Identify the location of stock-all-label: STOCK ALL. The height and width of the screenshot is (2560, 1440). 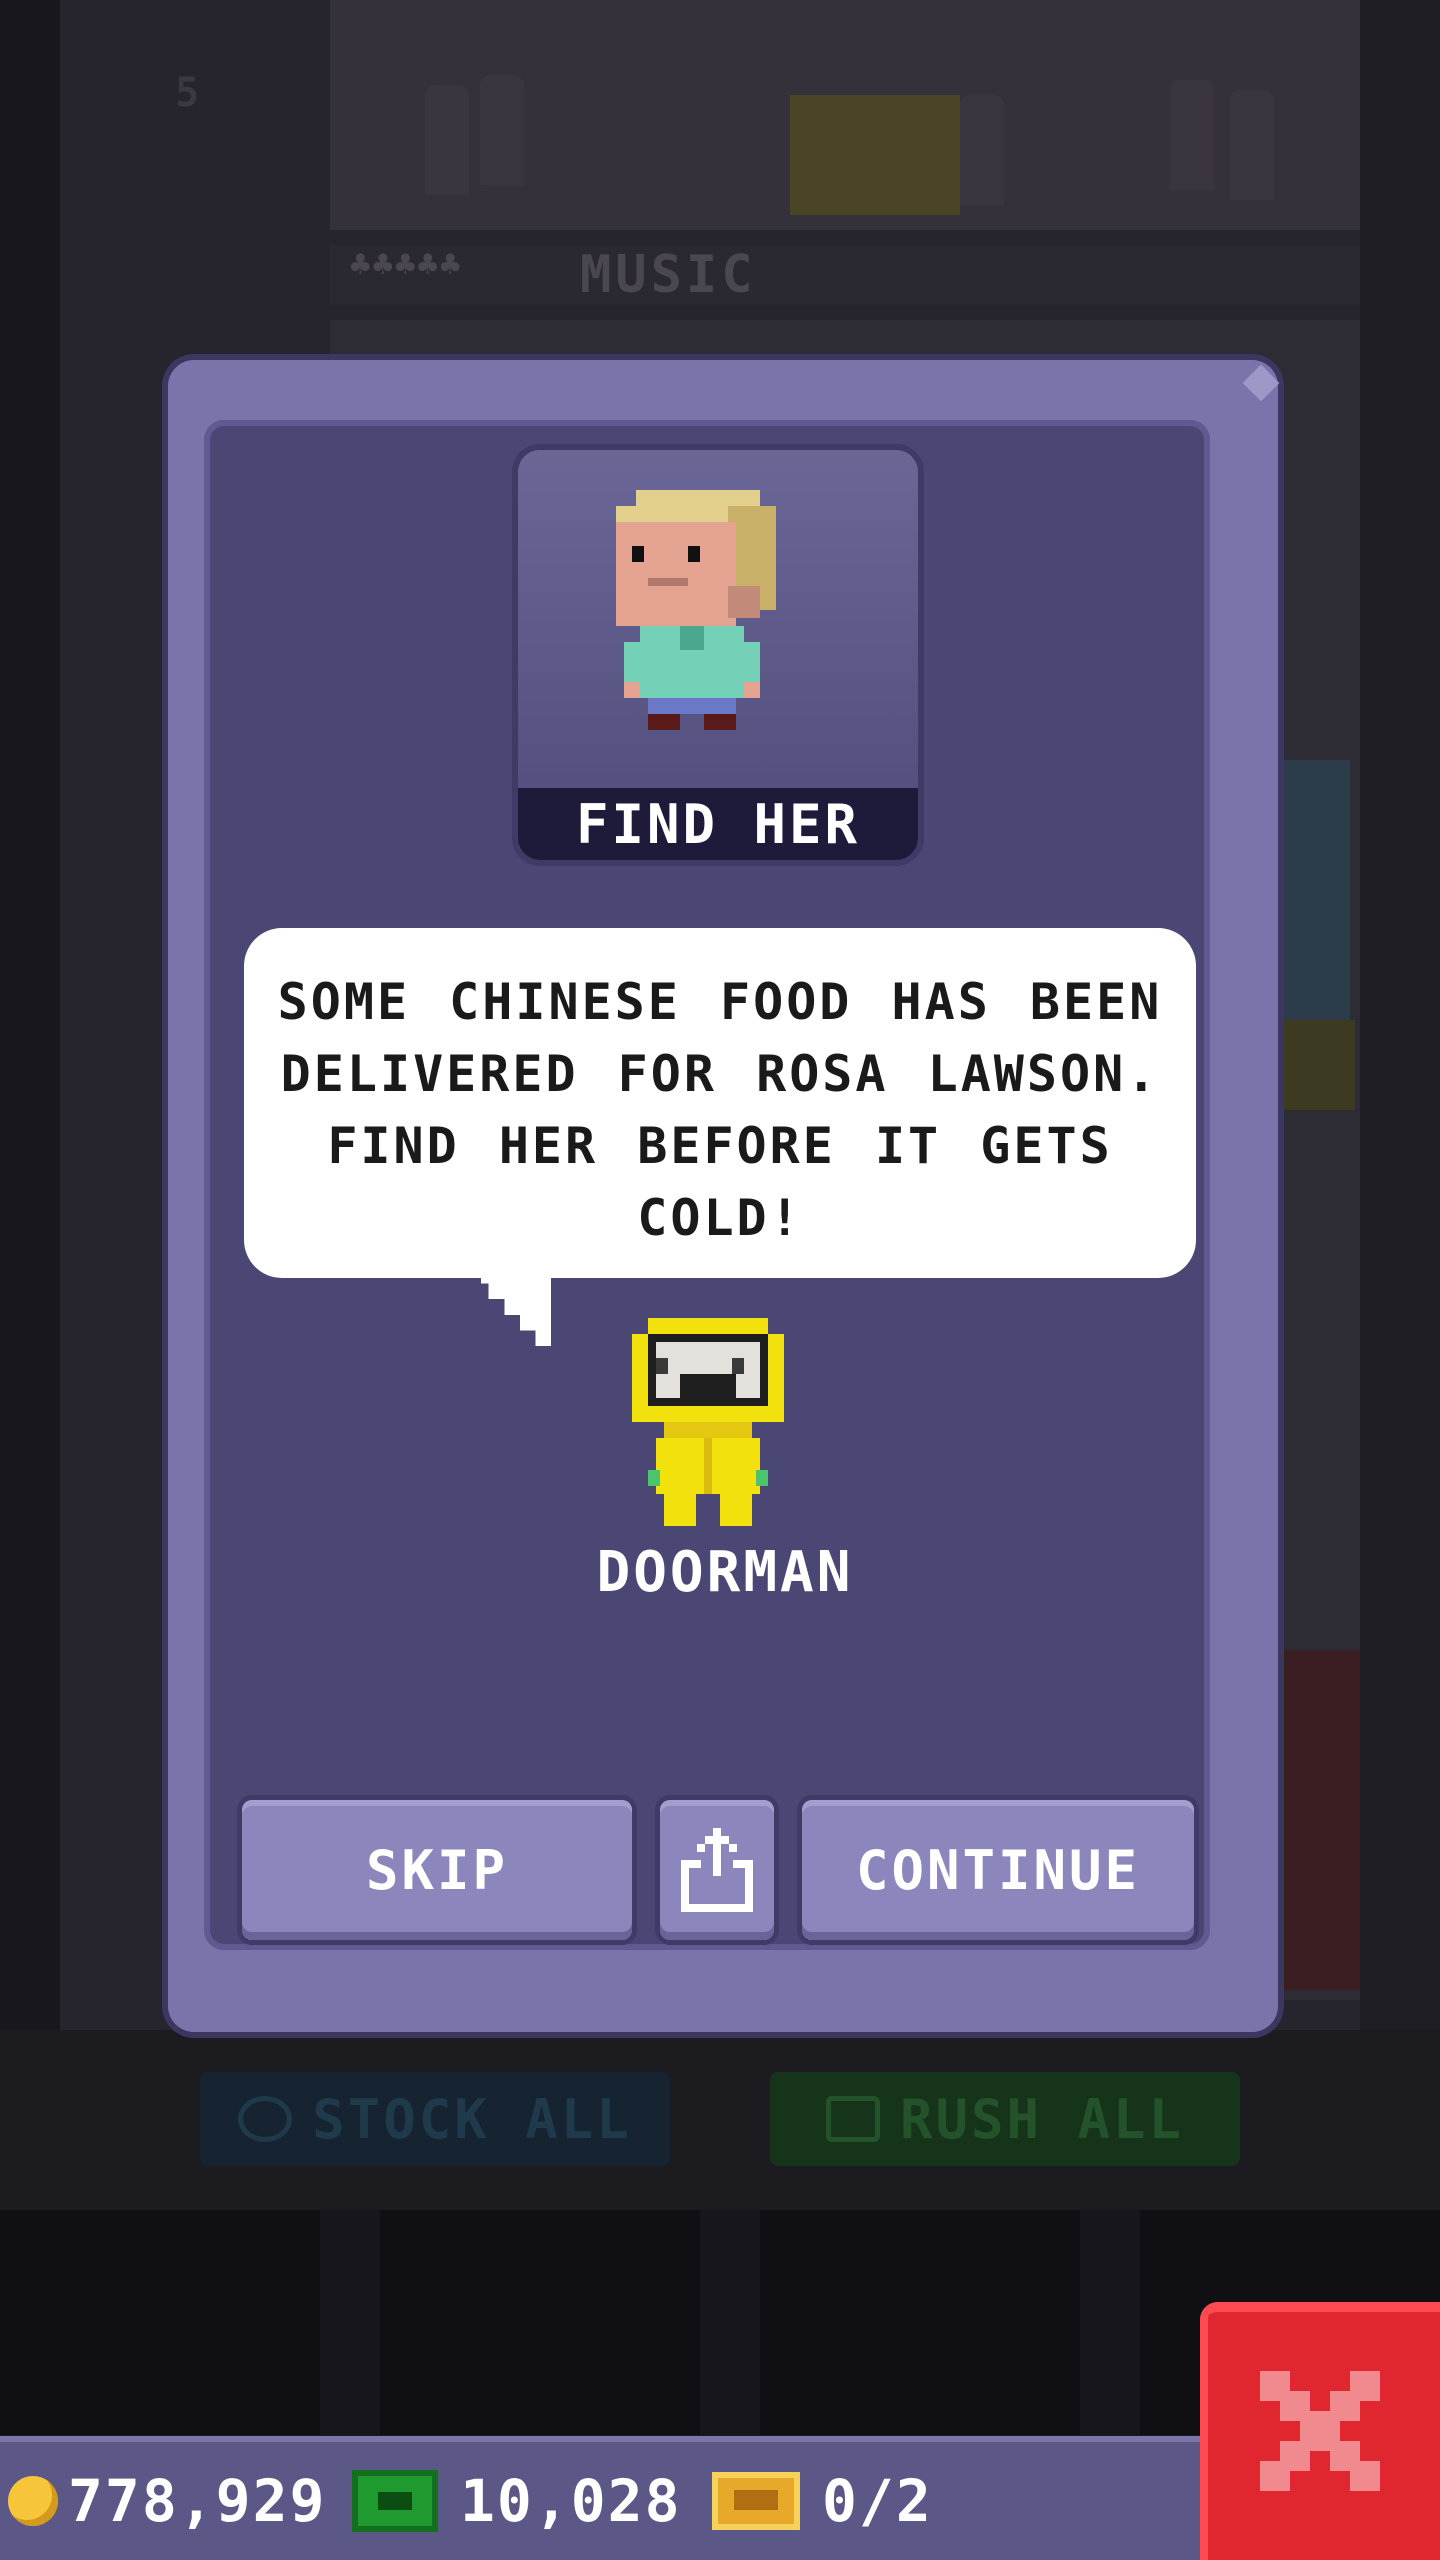
(472, 2119).